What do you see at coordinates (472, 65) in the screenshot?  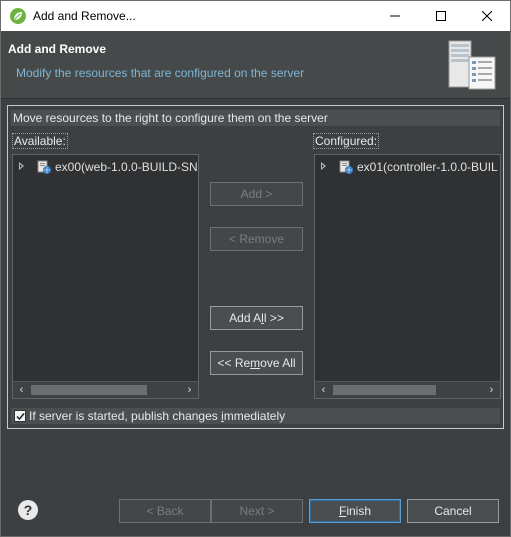 I see `server-icon` at bounding box center [472, 65].